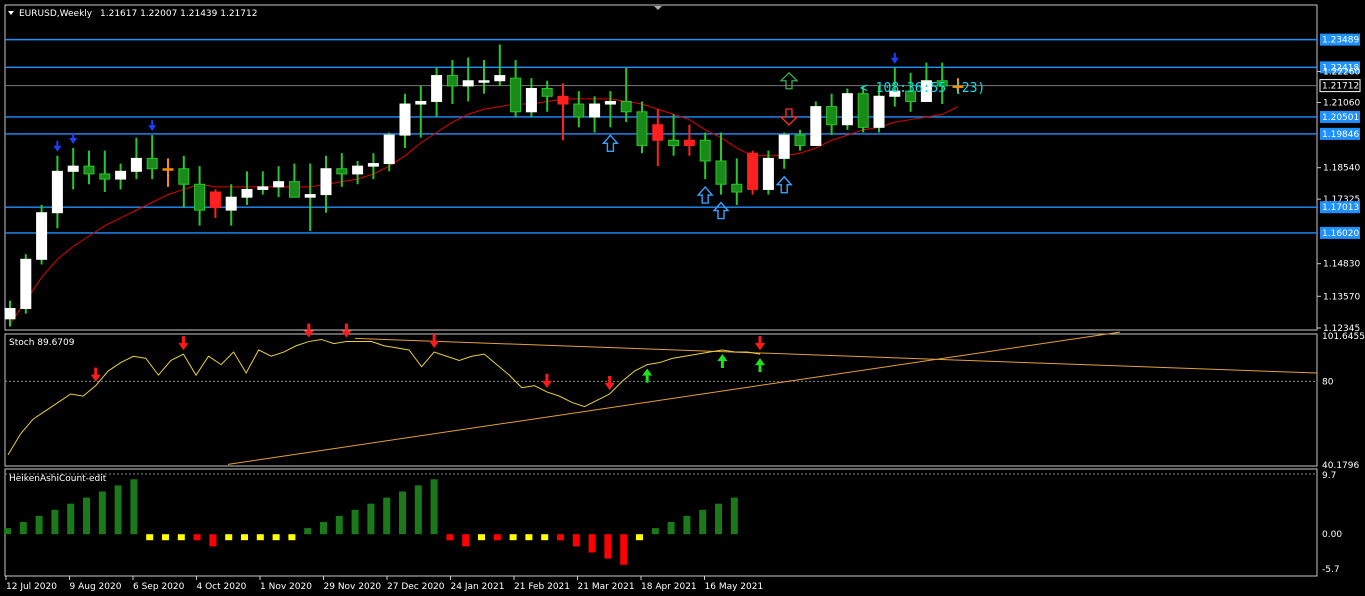 The image size is (1365, 596). I want to click on price-tick-label: 1.22260, so click(1341, 72).